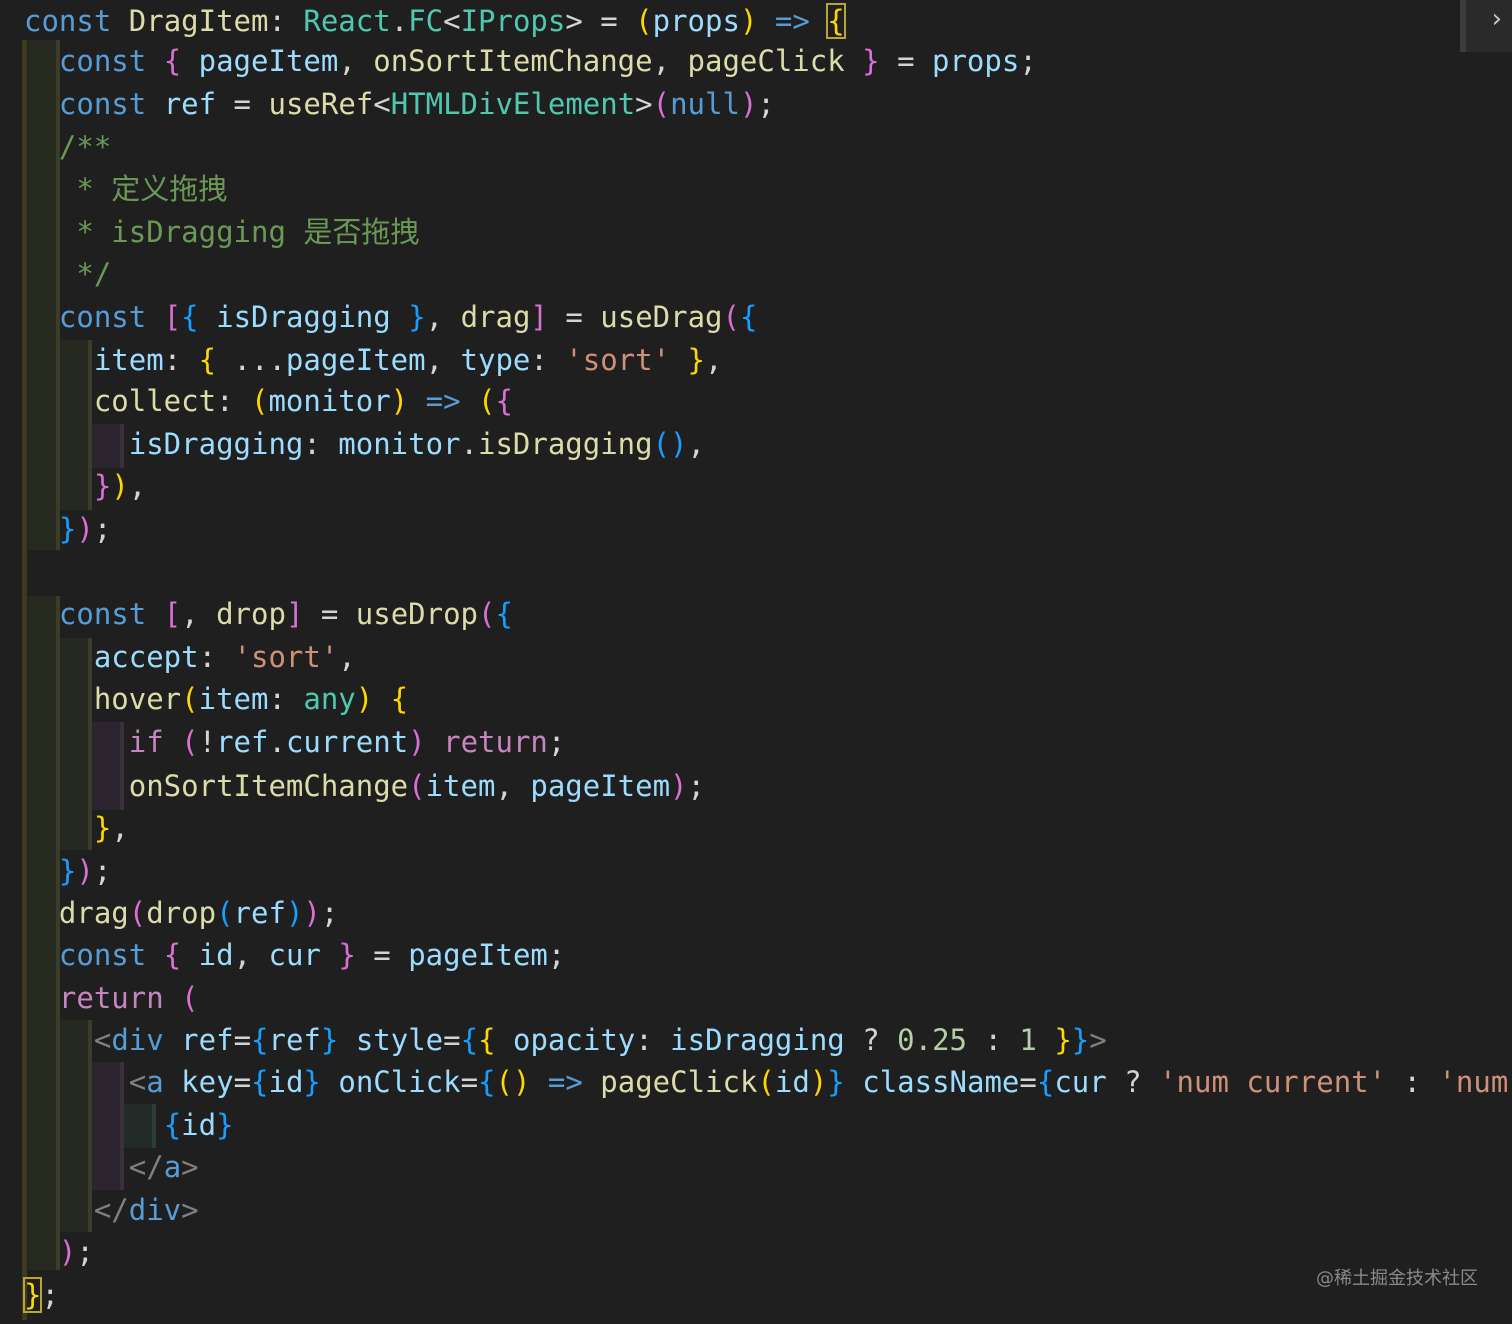 This screenshot has height=1324, width=1512. I want to click on code-line: const { id, cur } = pageItem;, so click(294, 955).